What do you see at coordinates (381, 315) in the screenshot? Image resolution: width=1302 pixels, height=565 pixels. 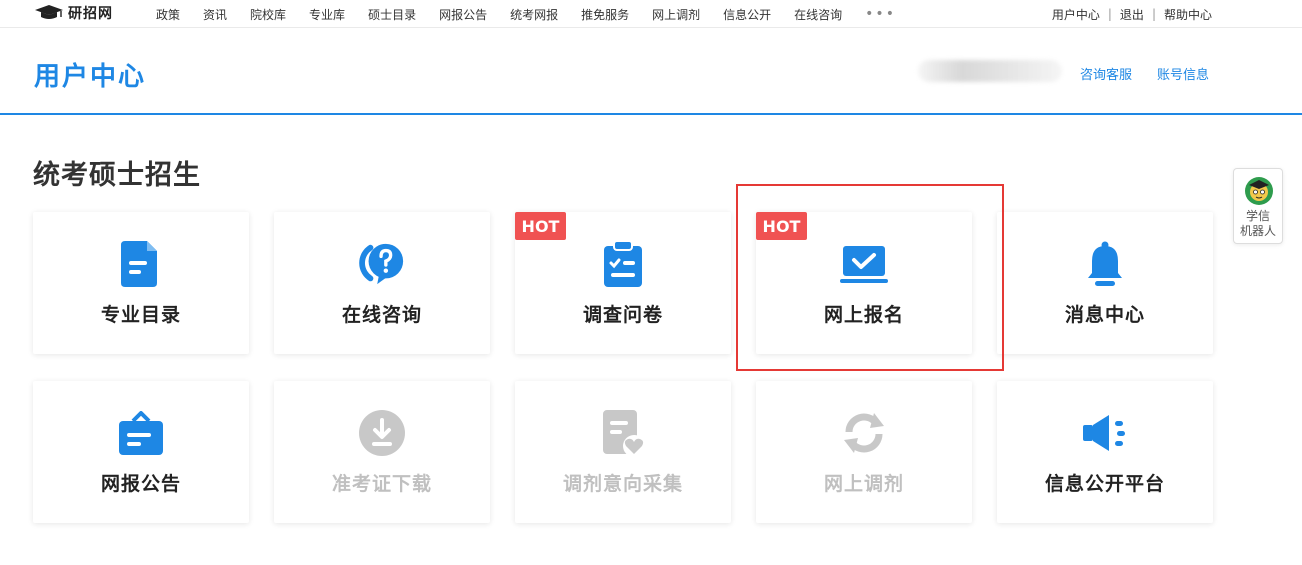 I see `card-label: 在线咨询` at bounding box center [381, 315].